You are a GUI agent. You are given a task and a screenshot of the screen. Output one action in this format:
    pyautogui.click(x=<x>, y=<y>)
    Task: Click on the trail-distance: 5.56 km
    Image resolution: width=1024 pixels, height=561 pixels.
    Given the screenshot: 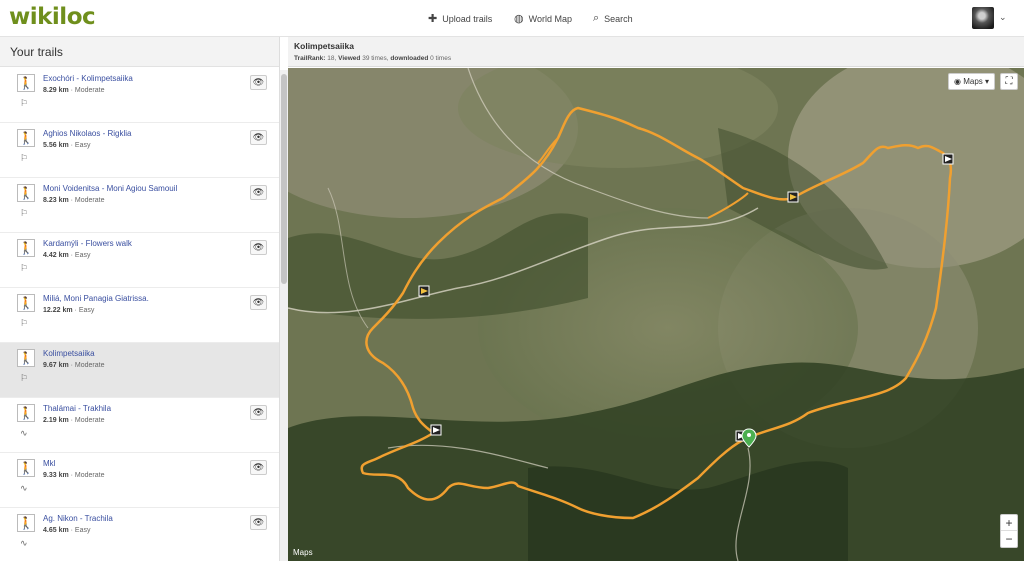 What is the action you would take?
    pyautogui.click(x=56, y=145)
    